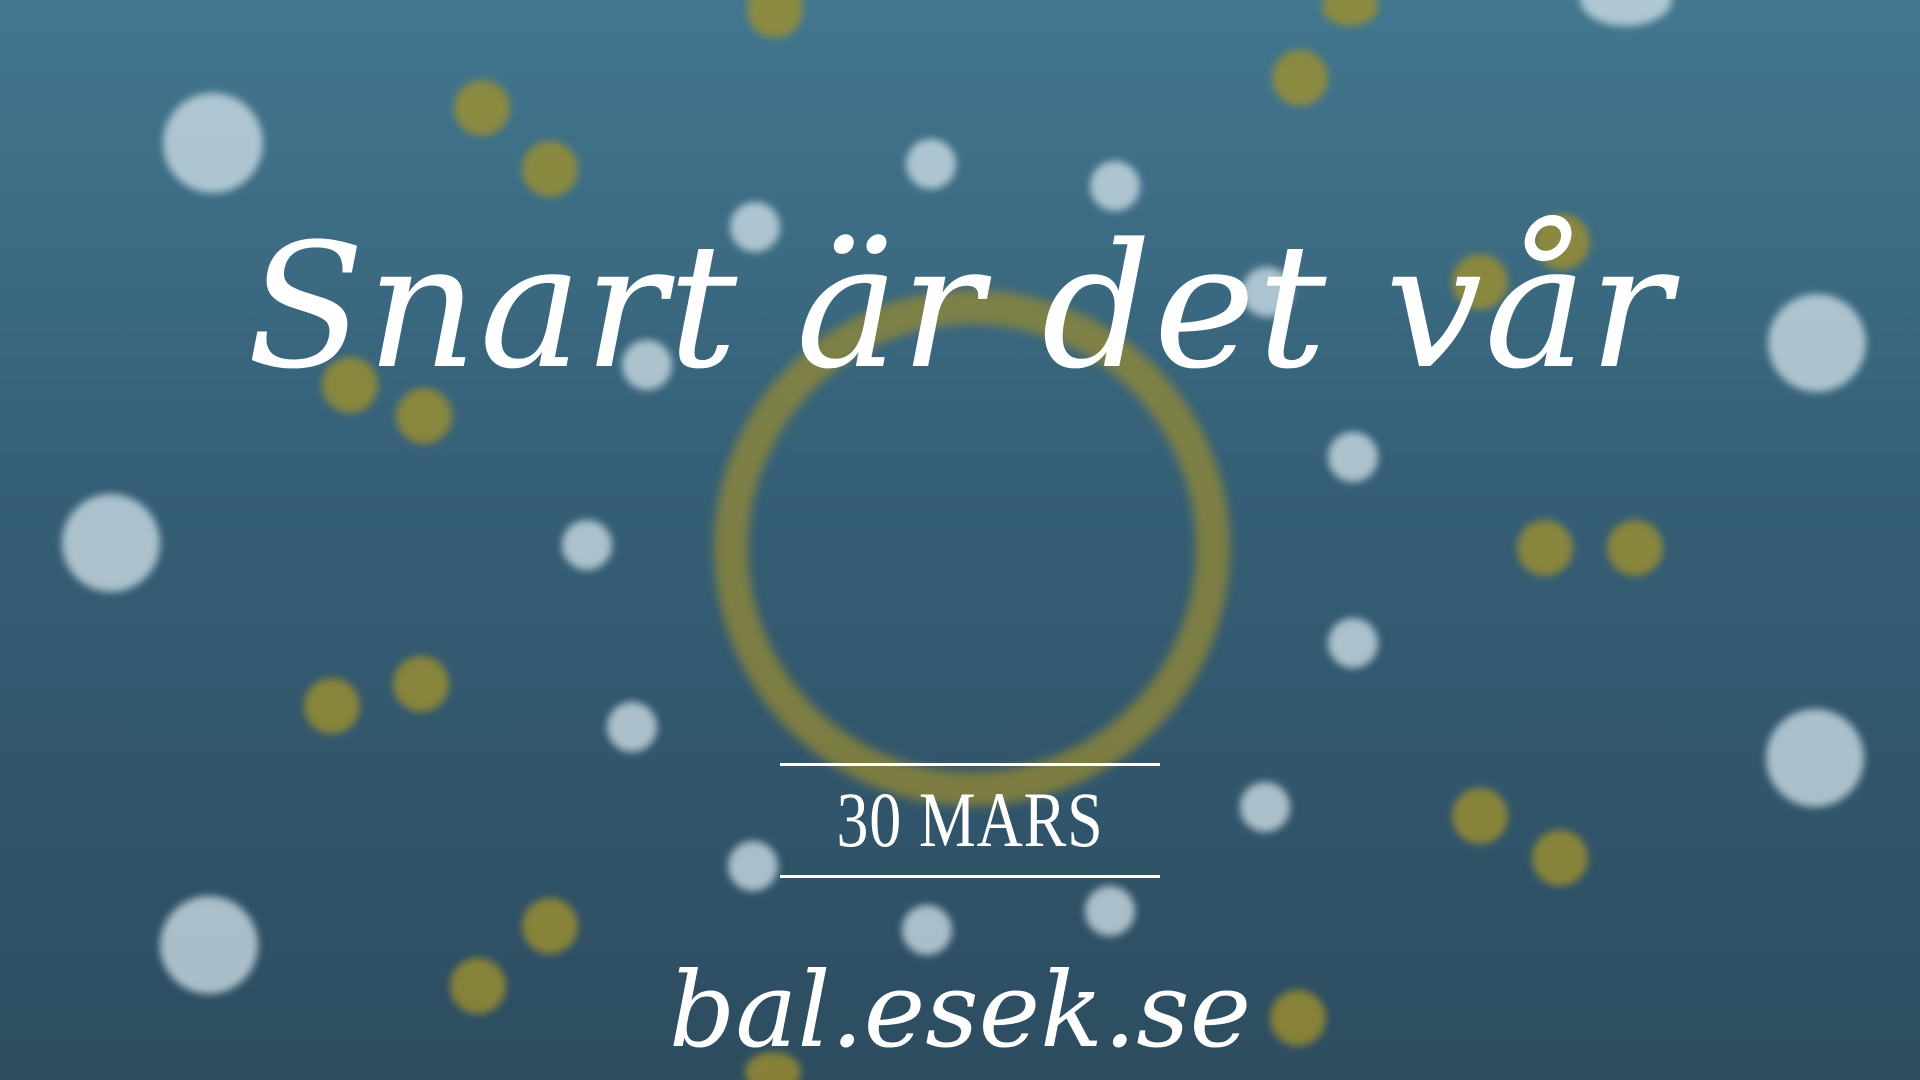  What do you see at coordinates (970, 764) in the screenshot?
I see `divider-top` at bounding box center [970, 764].